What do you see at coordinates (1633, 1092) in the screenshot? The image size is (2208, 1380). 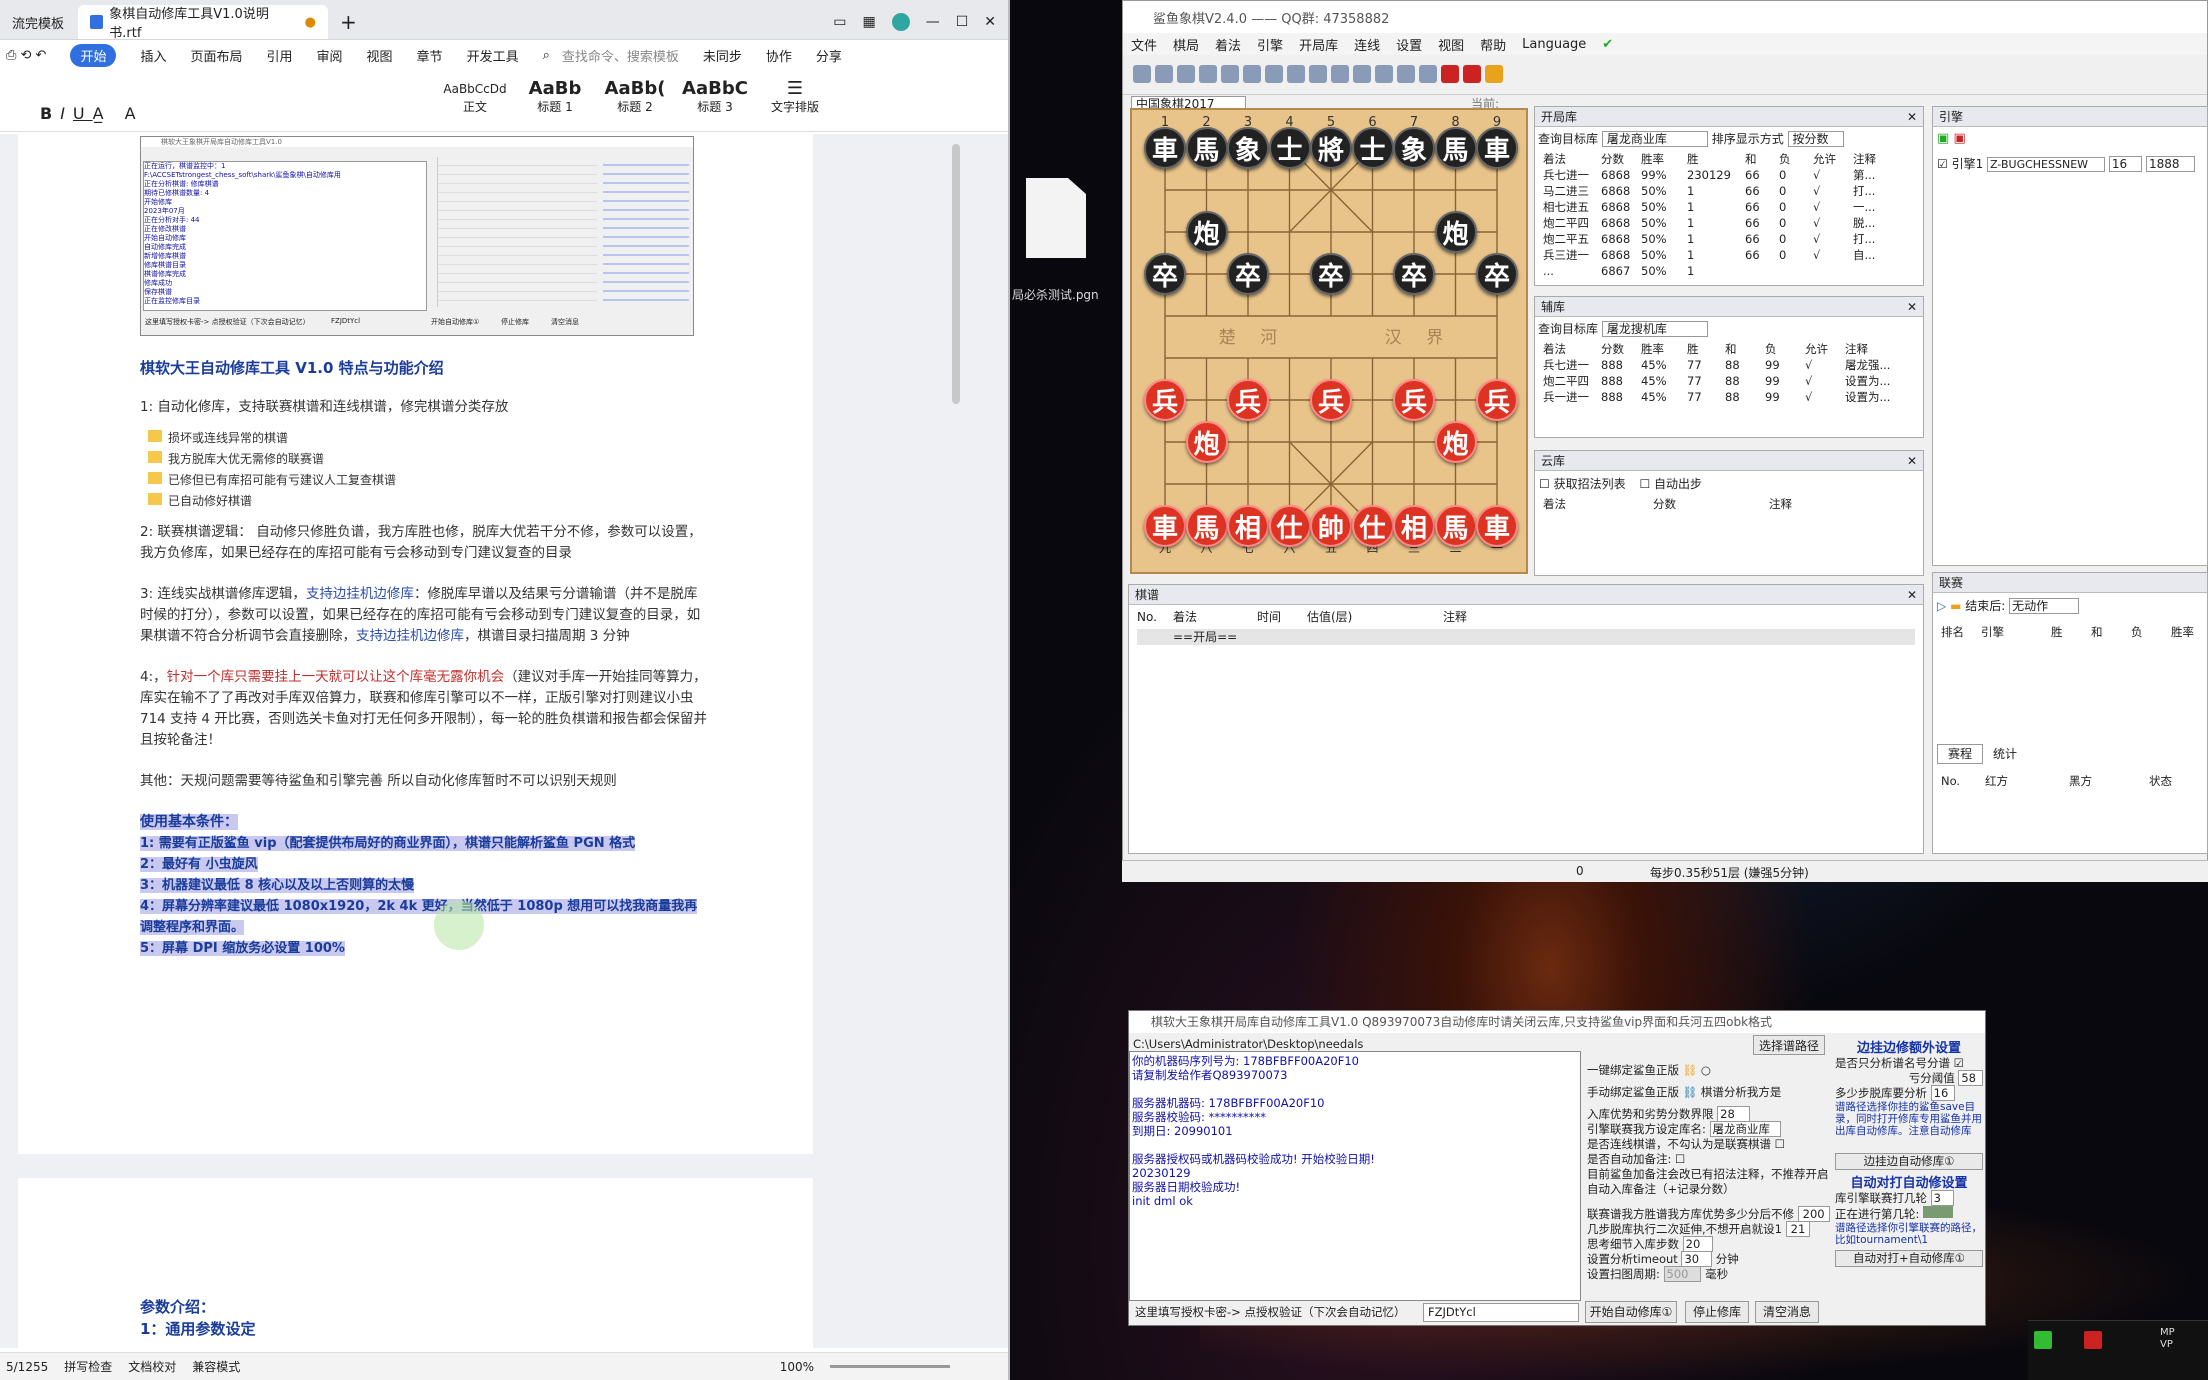 I see `bind2-label: 手动绑定鲨鱼正版` at bounding box center [1633, 1092].